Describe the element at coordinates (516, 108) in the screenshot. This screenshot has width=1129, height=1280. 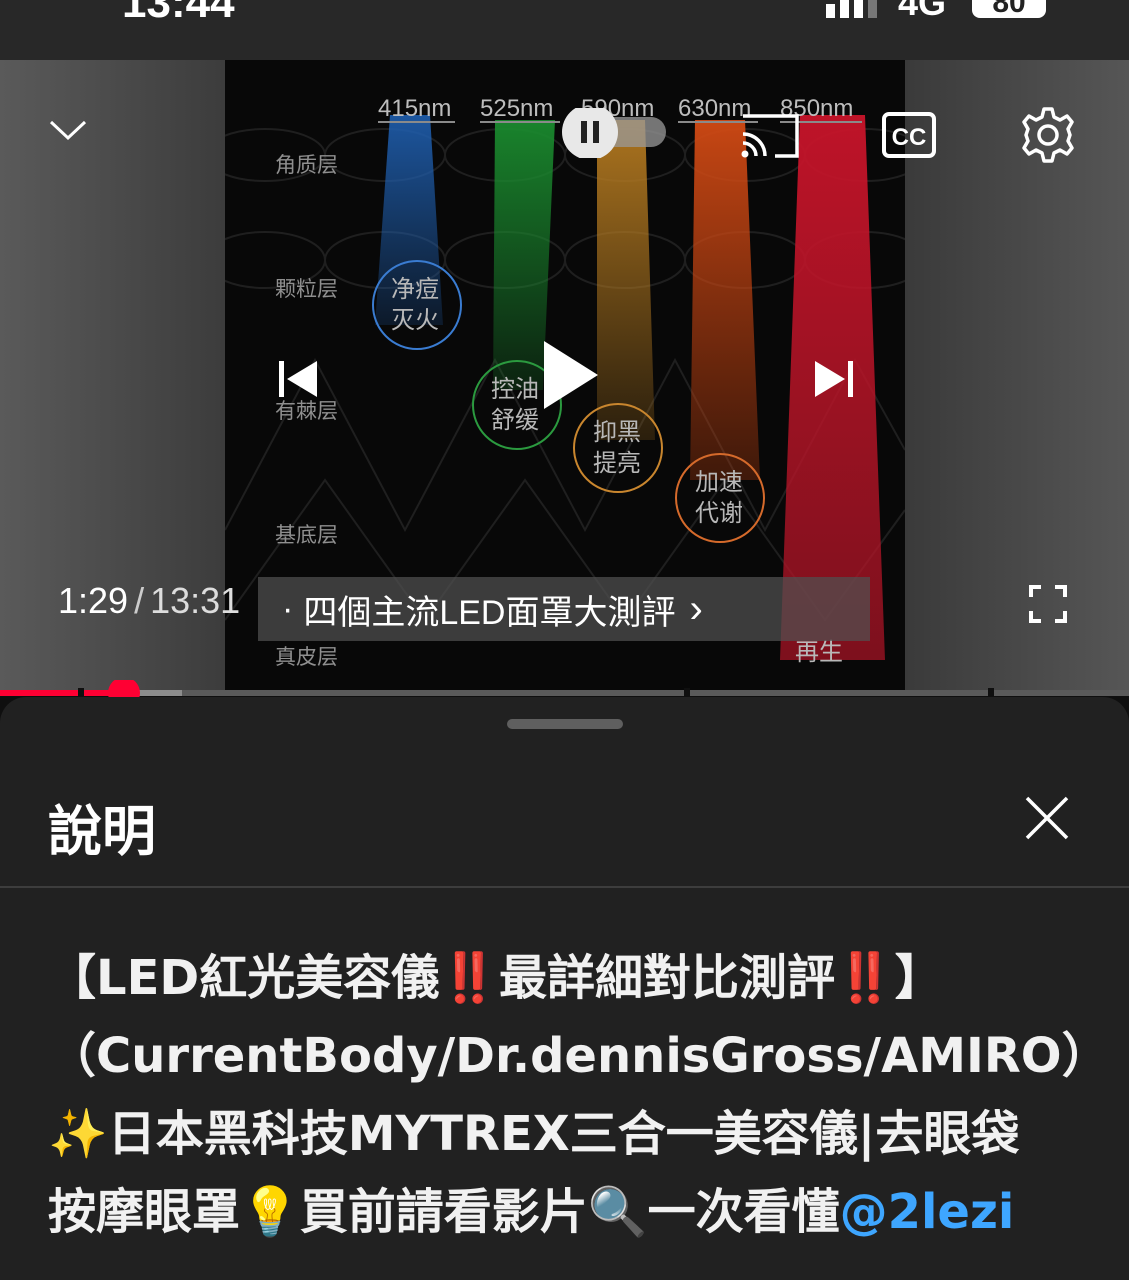
I see `wavelength-label: 525nm` at that location.